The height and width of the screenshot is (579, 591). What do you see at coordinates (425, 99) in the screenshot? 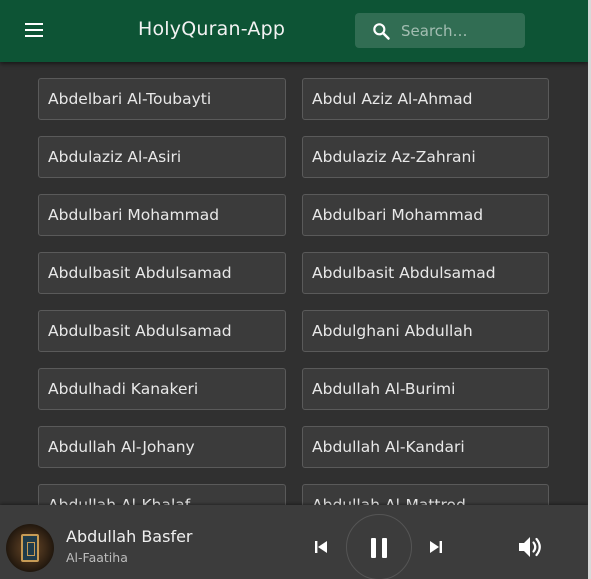
I see `reciter-card: Abdul Aziz Al-Ahmad` at bounding box center [425, 99].